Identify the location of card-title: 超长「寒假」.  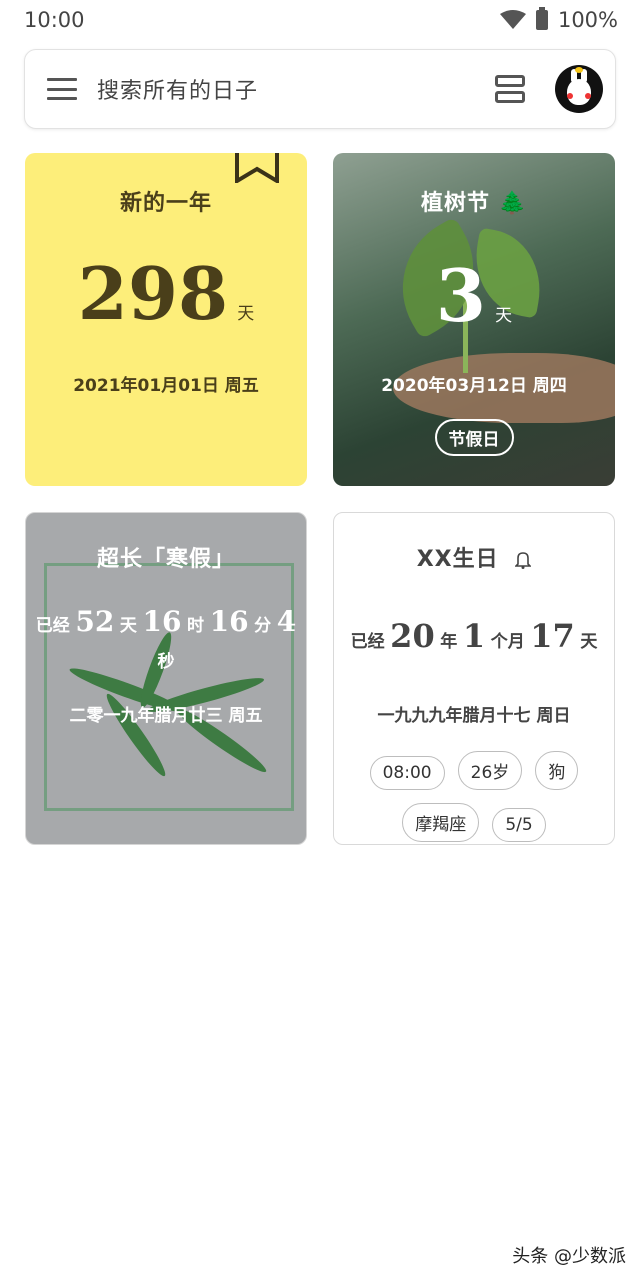
(165, 559).